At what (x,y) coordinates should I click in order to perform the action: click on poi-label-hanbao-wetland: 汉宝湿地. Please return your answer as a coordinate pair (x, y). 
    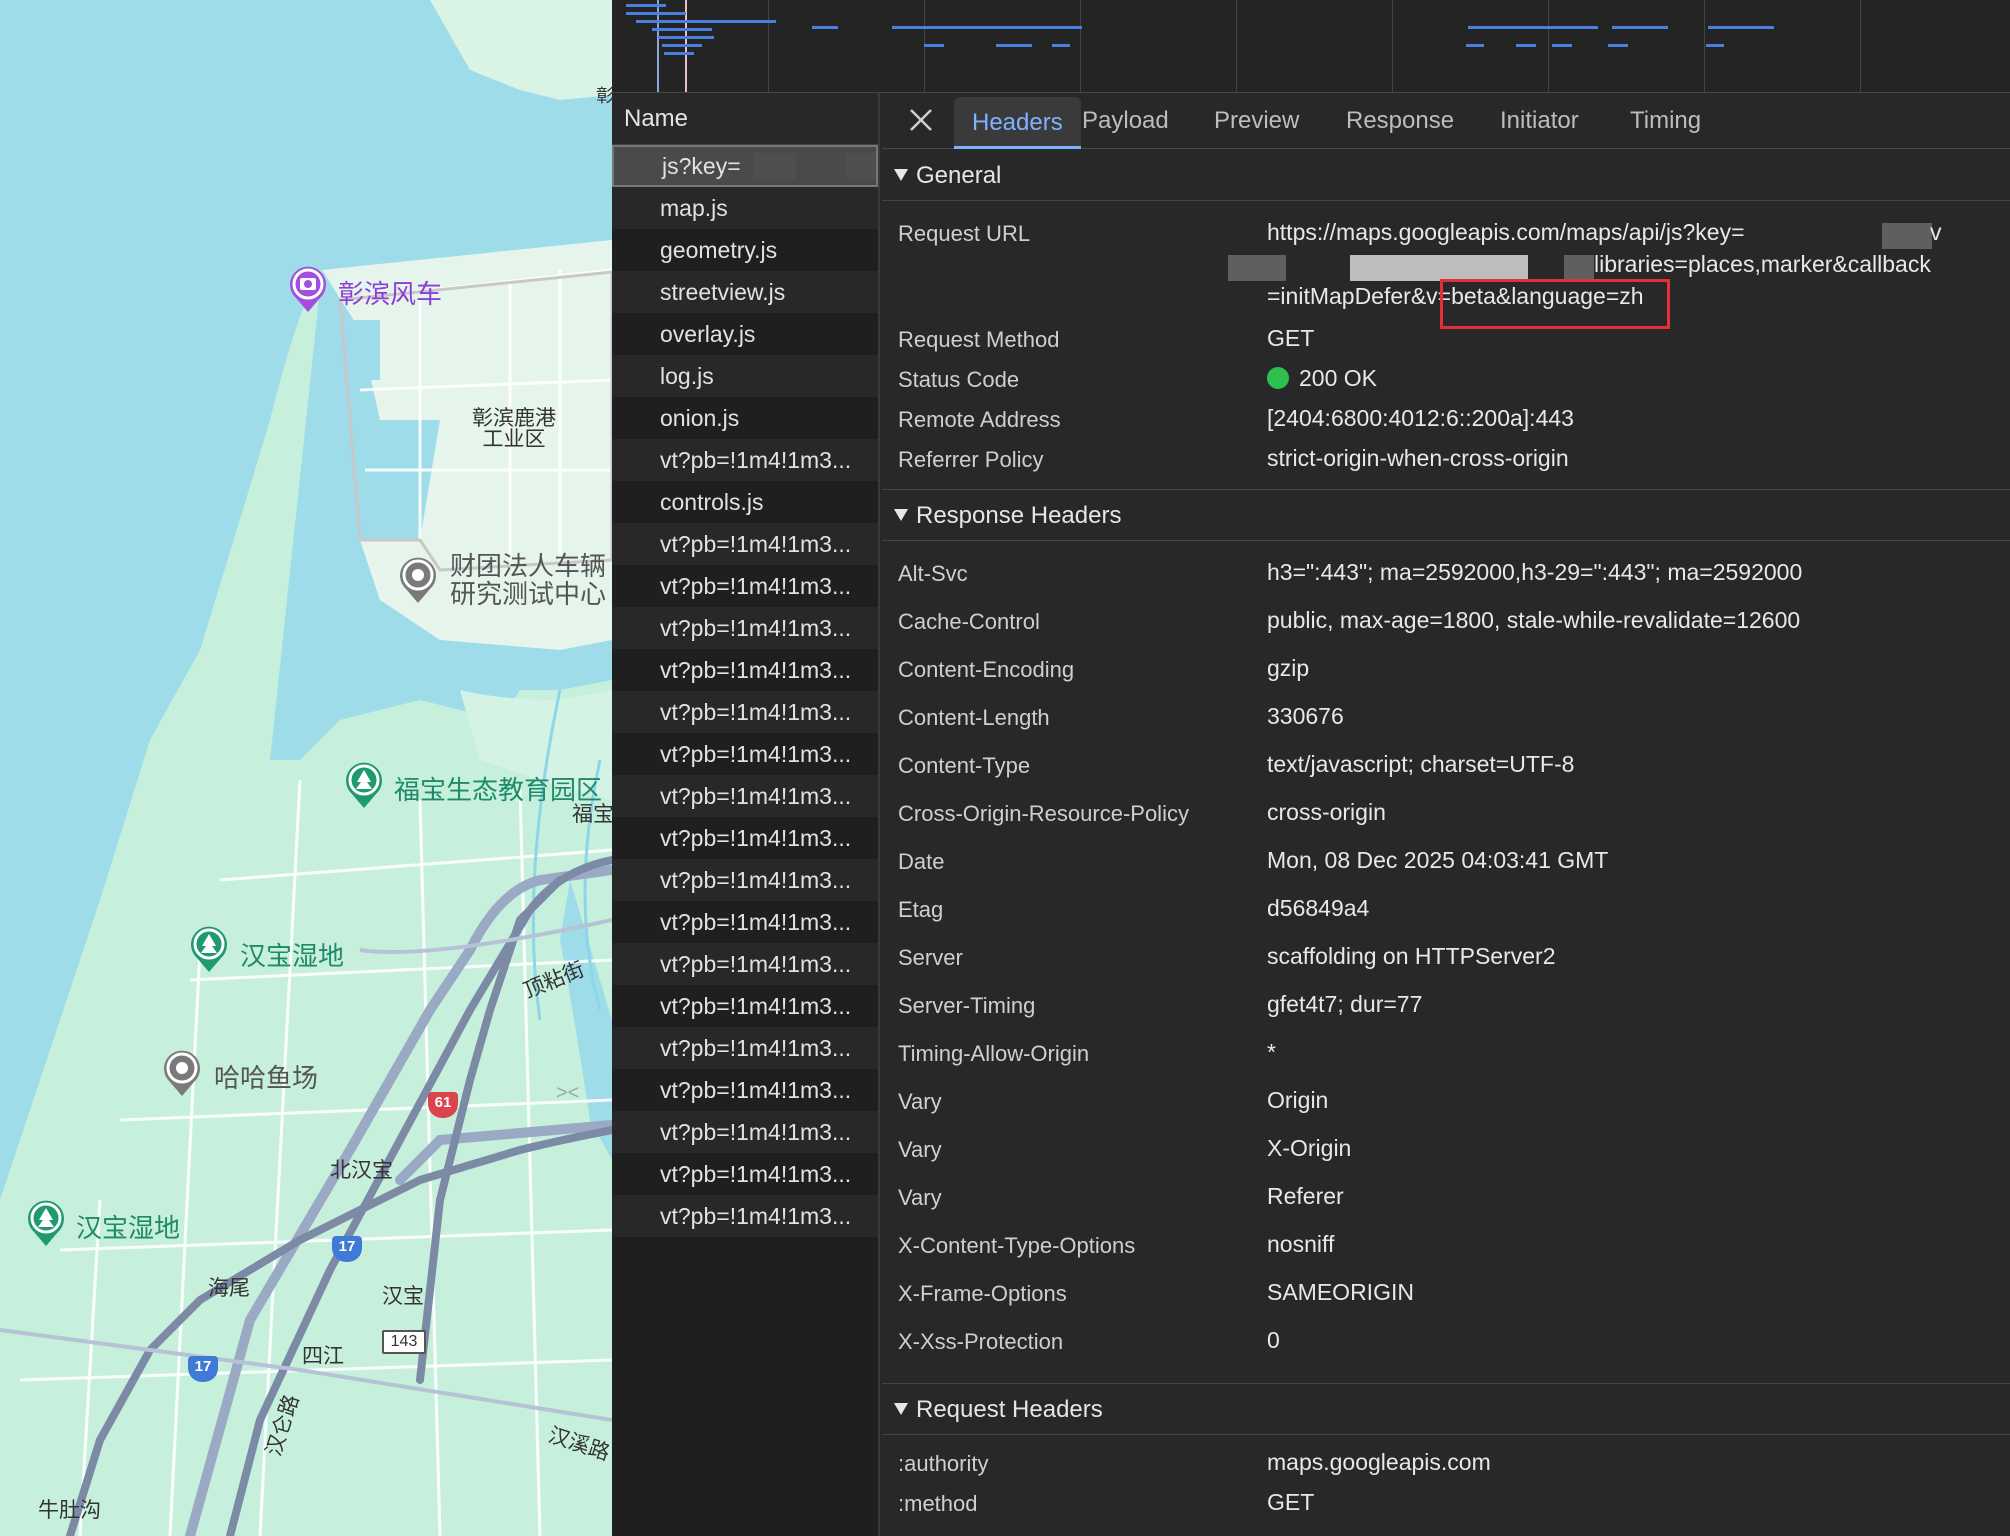
    Looking at the image, I should click on (292, 954).